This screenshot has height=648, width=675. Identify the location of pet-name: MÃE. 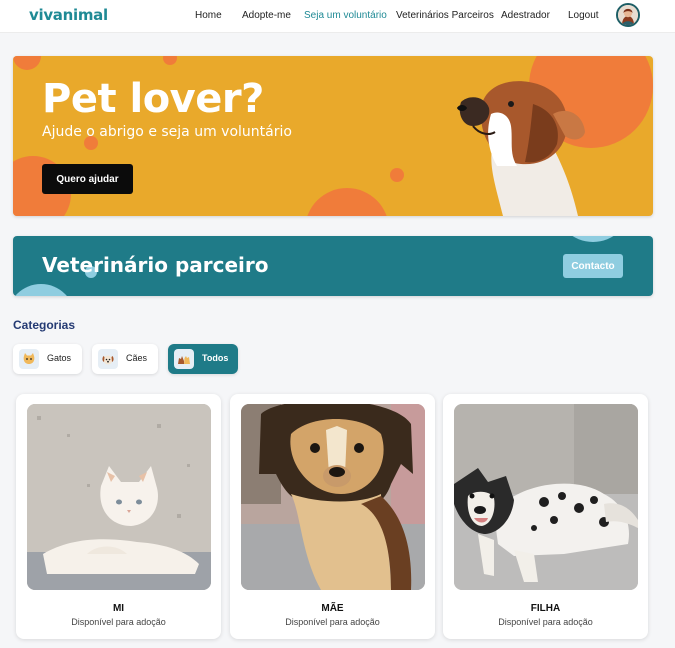
(332, 608).